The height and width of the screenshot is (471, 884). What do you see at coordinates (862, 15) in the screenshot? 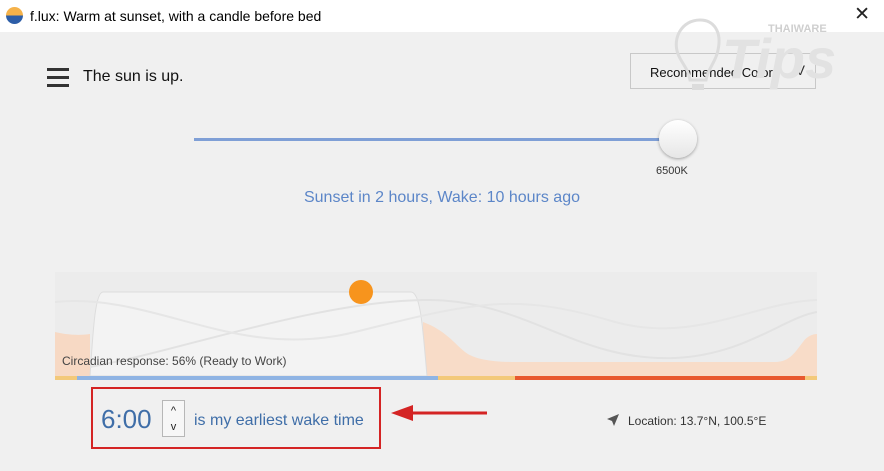
I see `close-button: ✕` at bounding box center [862, 15].